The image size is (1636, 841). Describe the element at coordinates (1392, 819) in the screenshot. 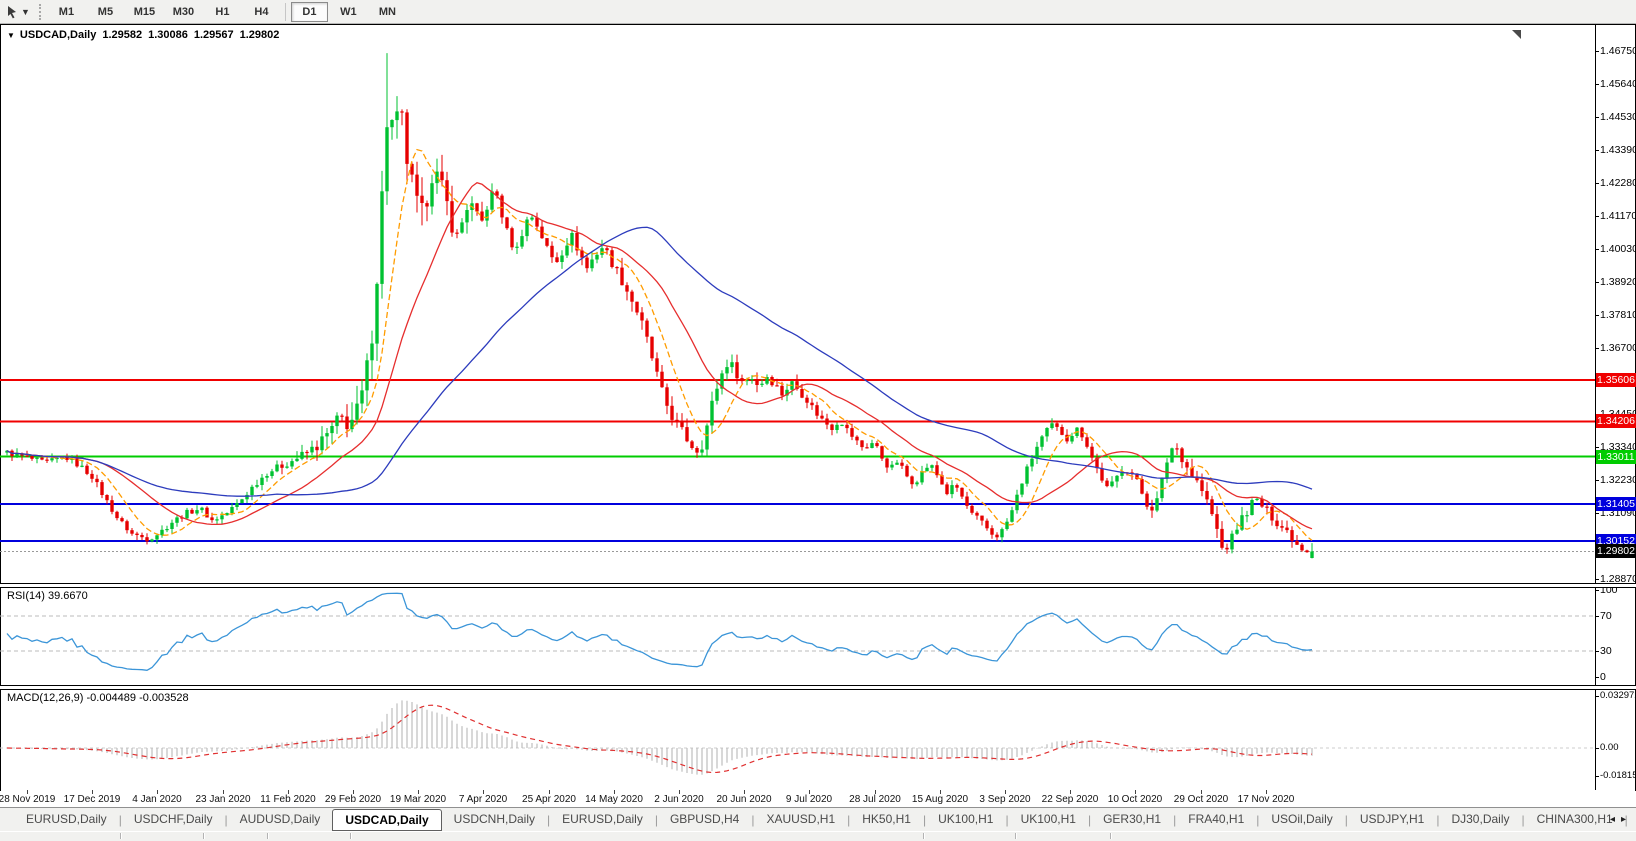

I see `tab-usdjpy-h1: USDJPY,H1` at that location.